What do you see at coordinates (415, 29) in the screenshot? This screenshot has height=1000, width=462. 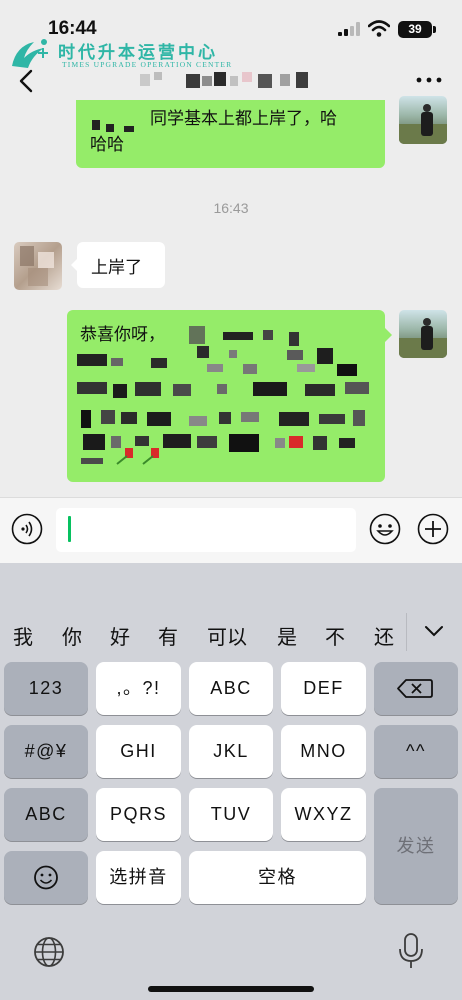 I see `battery-indicator: 39` at bounding box center [415, 29].